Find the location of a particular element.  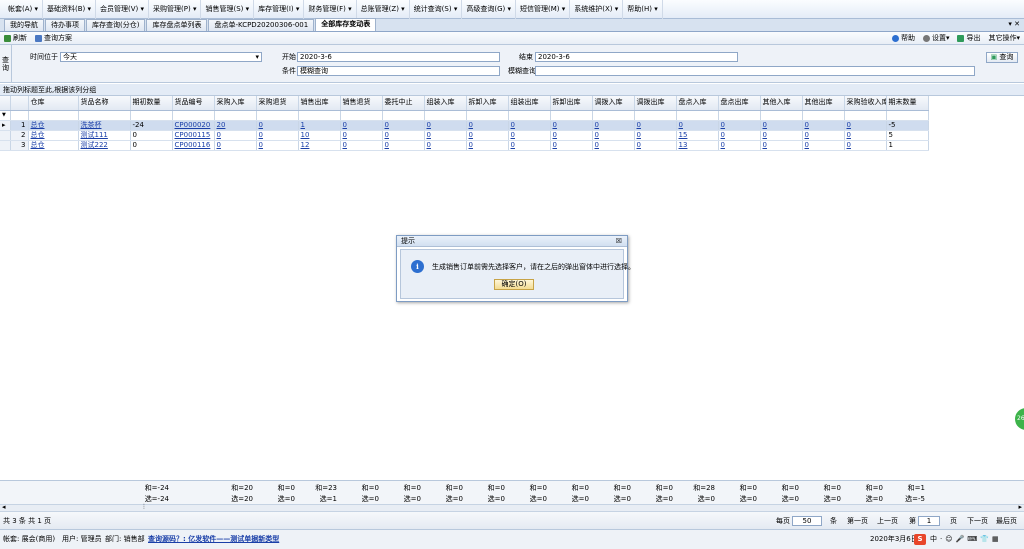

column-header: 调拨入库 is located at coordinates (613, 103).